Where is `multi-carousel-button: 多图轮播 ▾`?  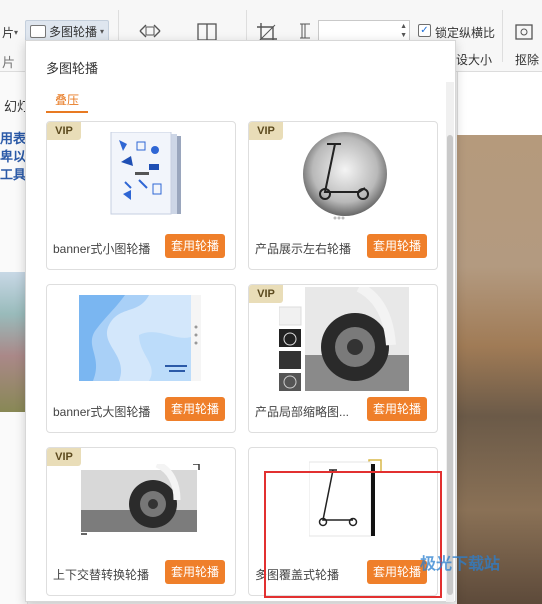
multi-carousel-button: 多图轮播 ▾ is located at coordinates (67, 31).